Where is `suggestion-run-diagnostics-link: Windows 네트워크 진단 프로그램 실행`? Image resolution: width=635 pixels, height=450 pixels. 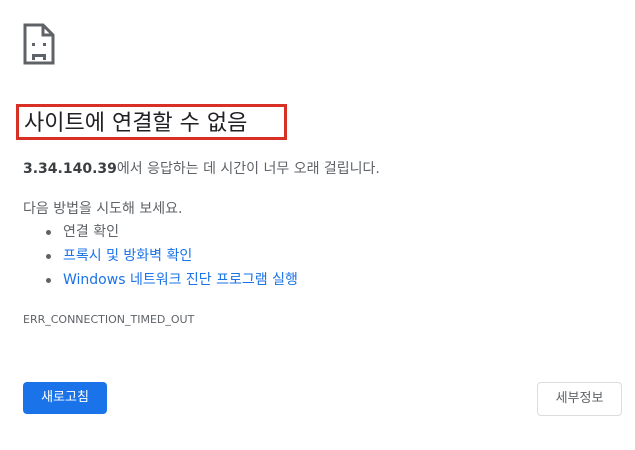 suggestion-run-diagnostics-link: Windows 네트워크 진단 프로그램 실행 is located at coordinates (180, 280).